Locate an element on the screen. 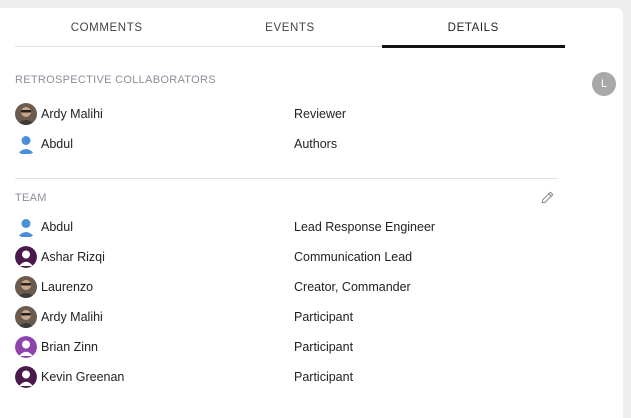  list-item: Abdul Authors is located at coordinates (285, 144).